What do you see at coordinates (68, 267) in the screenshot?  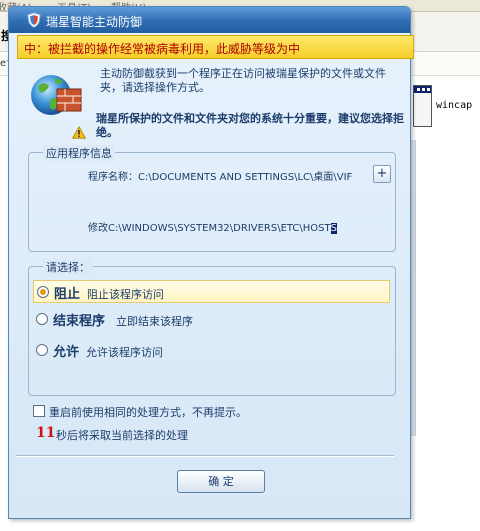 I see `action-choice-legend: 请选择：` at bounding box center [68, 267].